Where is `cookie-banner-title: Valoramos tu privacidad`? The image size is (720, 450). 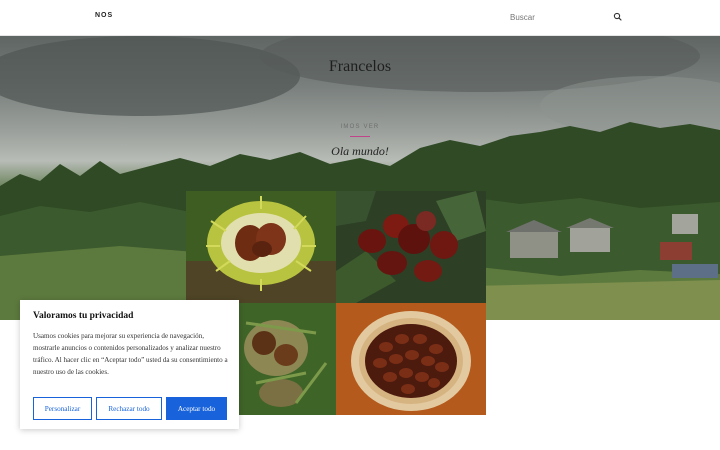 cookie-banner-title: Valoramos tu privacidad is located at coordinates (83, 316).